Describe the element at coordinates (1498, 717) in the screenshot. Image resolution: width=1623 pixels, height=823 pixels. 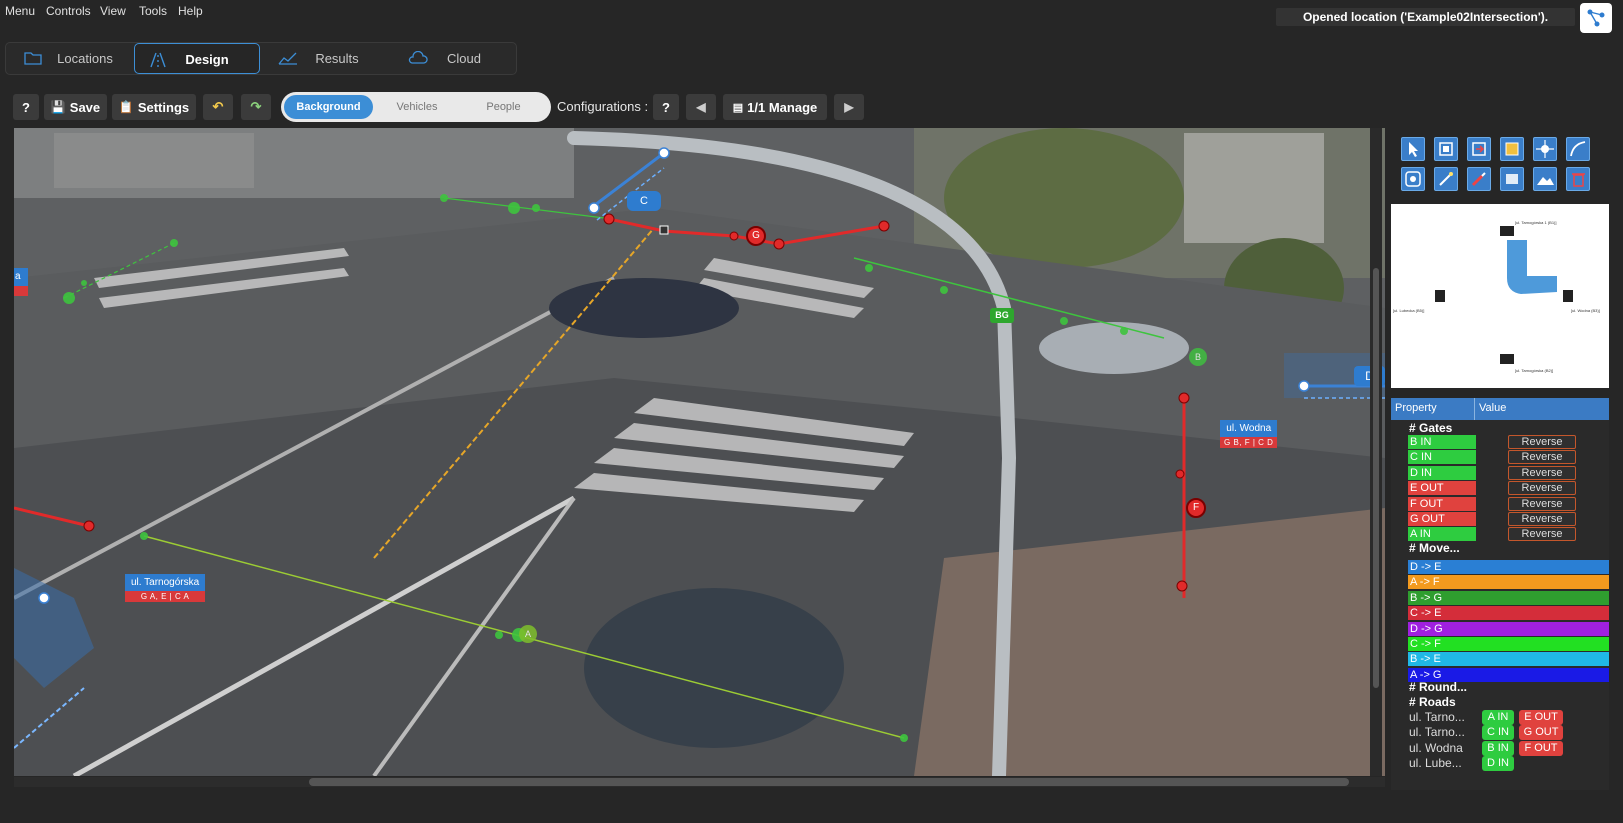
I see `road-in-gate: A IN` at that location.